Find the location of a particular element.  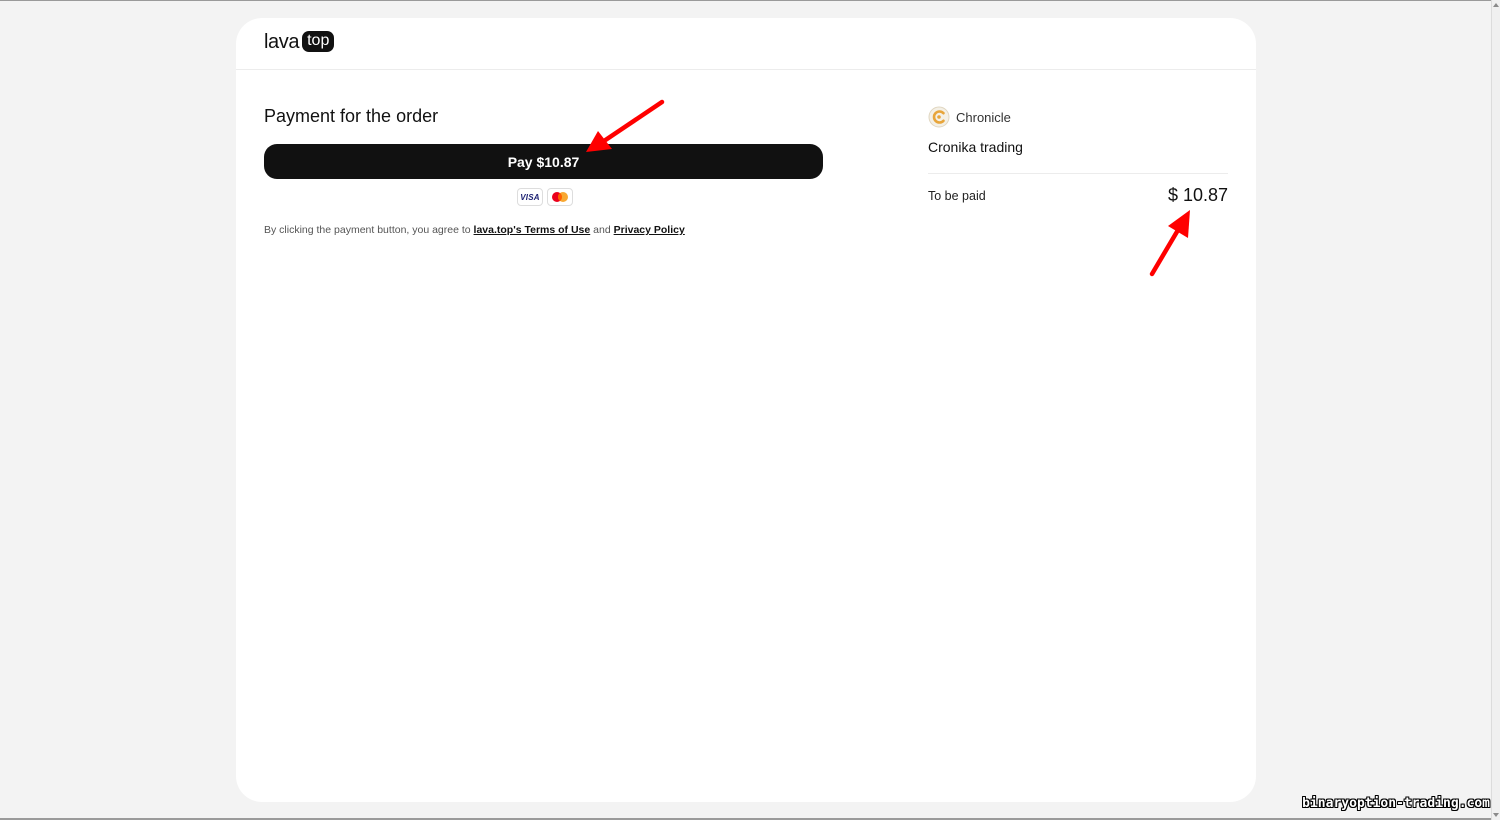

scroll-down-arrow-icon is located at coordinates (1496, 815).